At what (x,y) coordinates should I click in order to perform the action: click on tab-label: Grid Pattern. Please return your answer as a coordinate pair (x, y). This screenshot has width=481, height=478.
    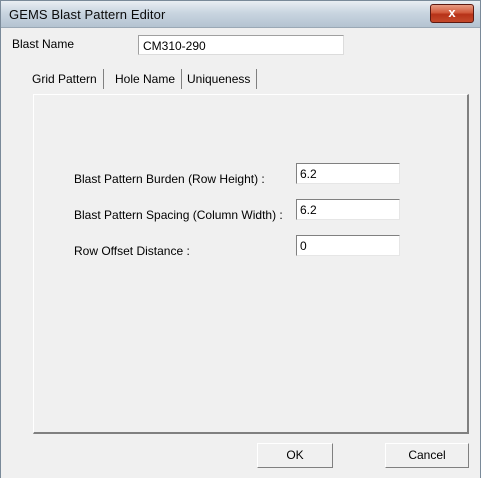
    Looking at the image, I should click on (64, 79).